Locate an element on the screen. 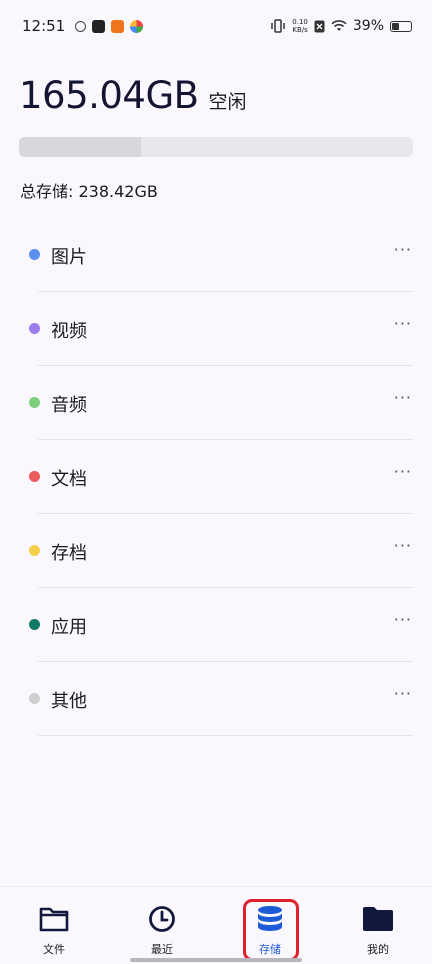 Image resolution: width=432 pixels, height=964 pixels. orange-app-notification-icon is located at coordinates (118, 26).